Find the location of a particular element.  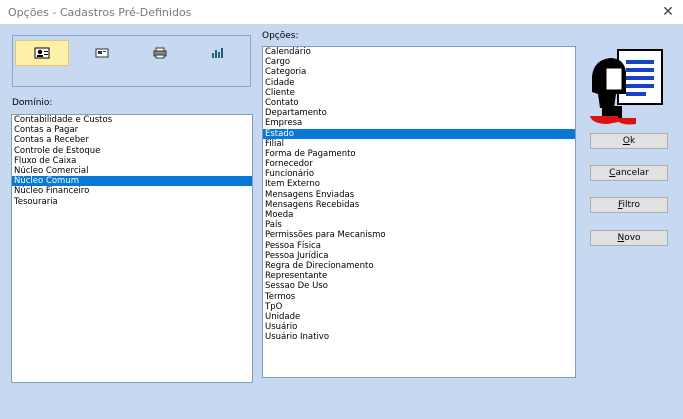

list-item: Cargo is located at coordinates (419, 62).